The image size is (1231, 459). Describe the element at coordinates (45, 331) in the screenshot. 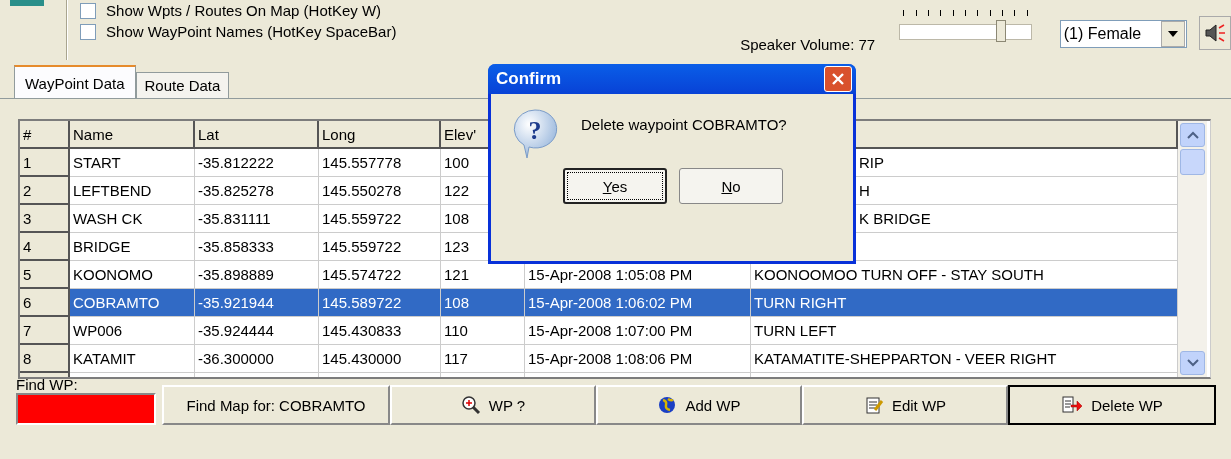

I see `row-header: 7` at that location.